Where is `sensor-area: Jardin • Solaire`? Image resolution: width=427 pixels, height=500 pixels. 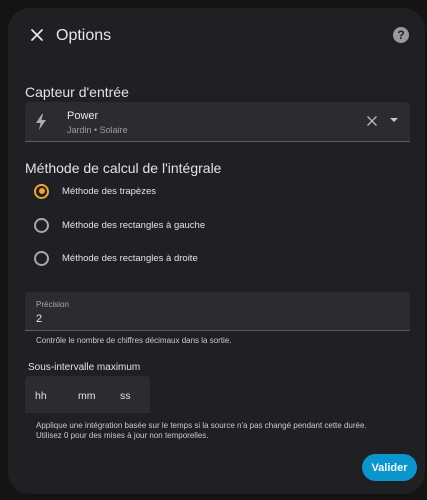
sensor-area: Jardin • Solaire is located at coordinates (97, 130).